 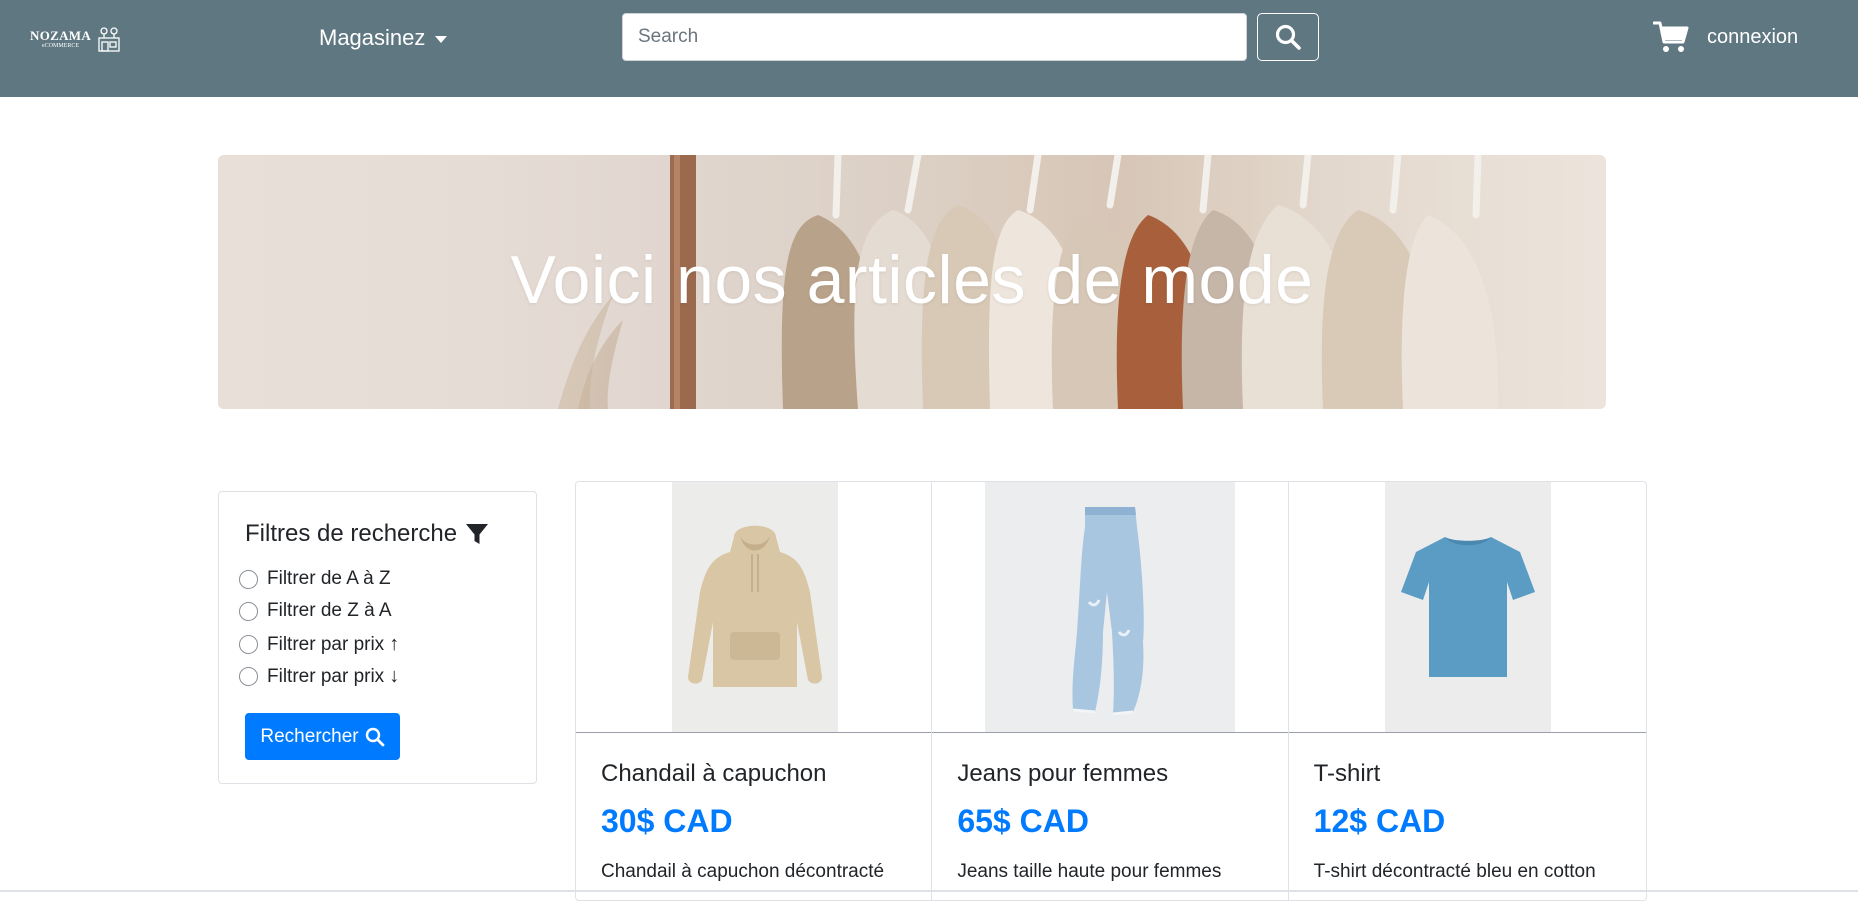 I want to click on hero-title: Voici nos articles de mode, so click(x=912, y=280).